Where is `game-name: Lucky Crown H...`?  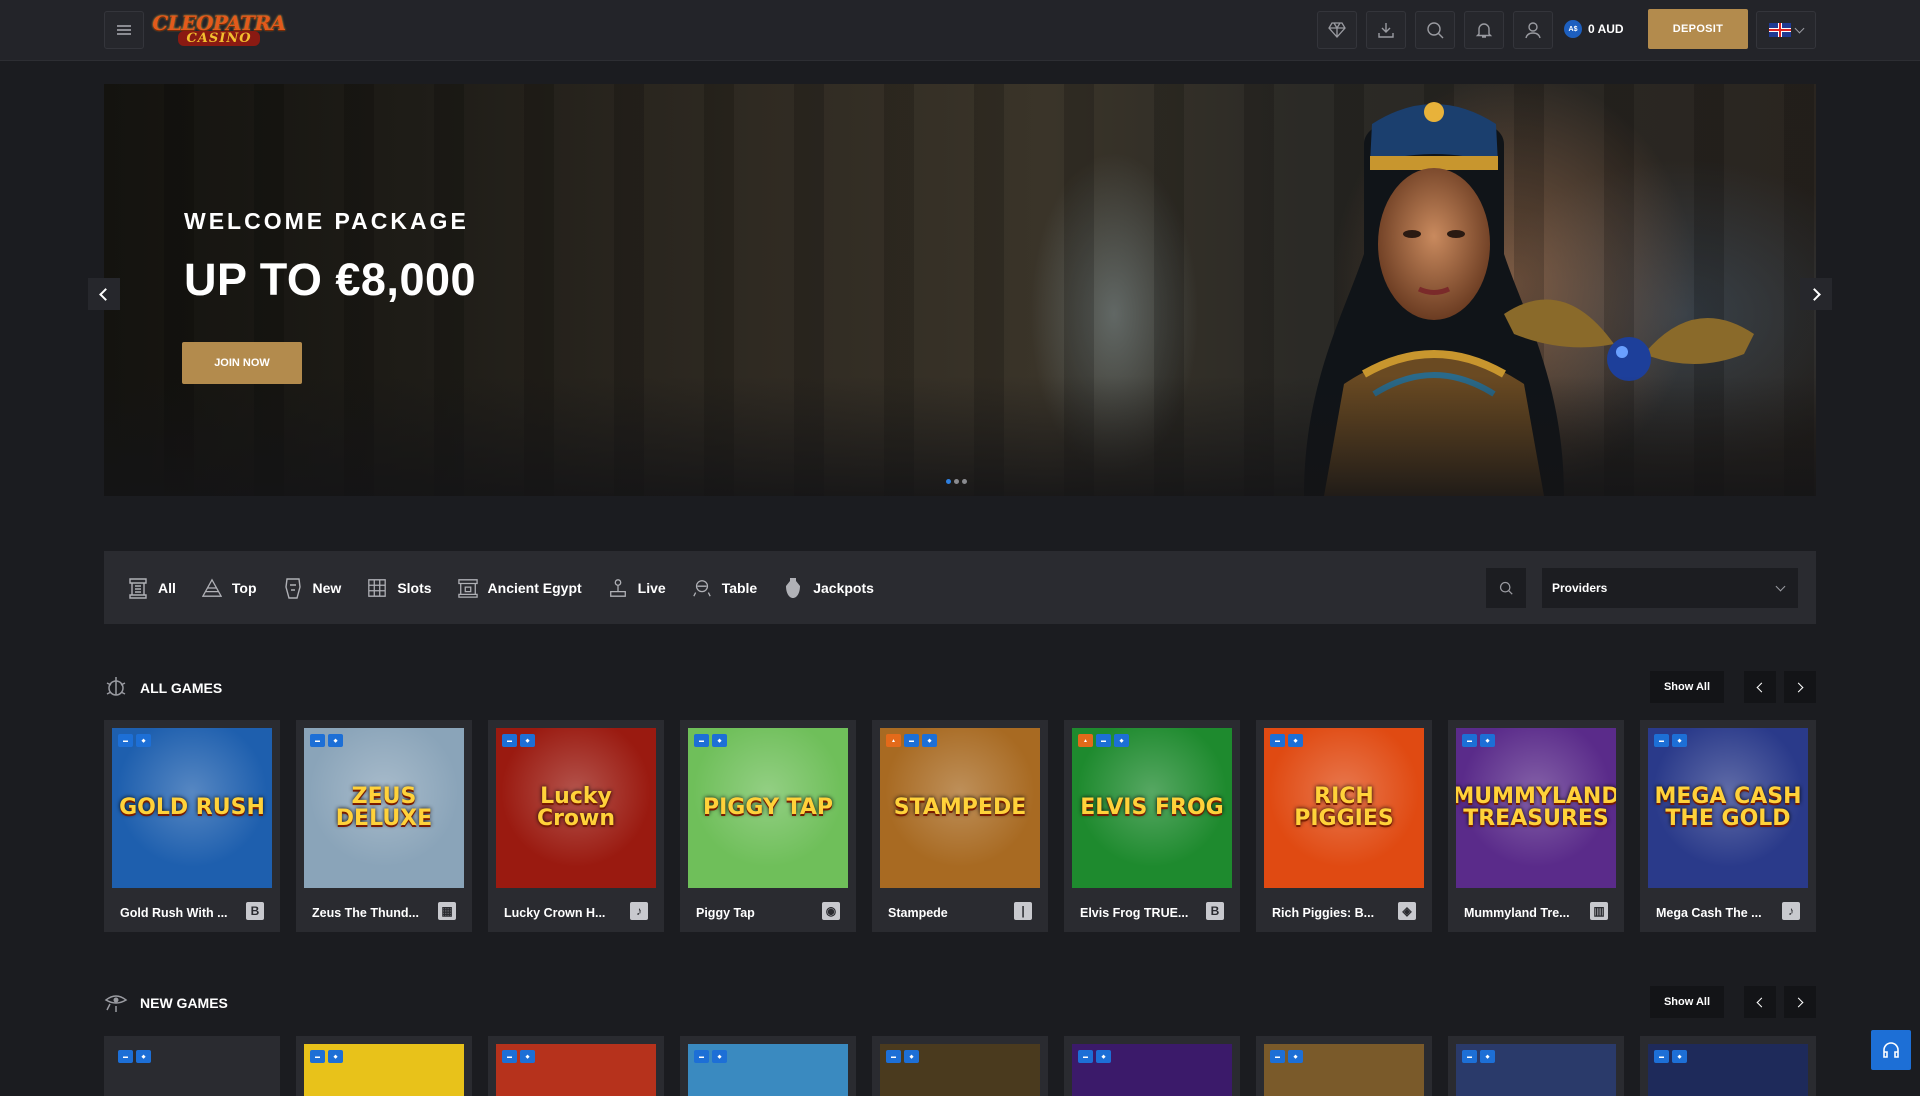 game-name: Lucky Crown H... is located at coordinates (563, 913).